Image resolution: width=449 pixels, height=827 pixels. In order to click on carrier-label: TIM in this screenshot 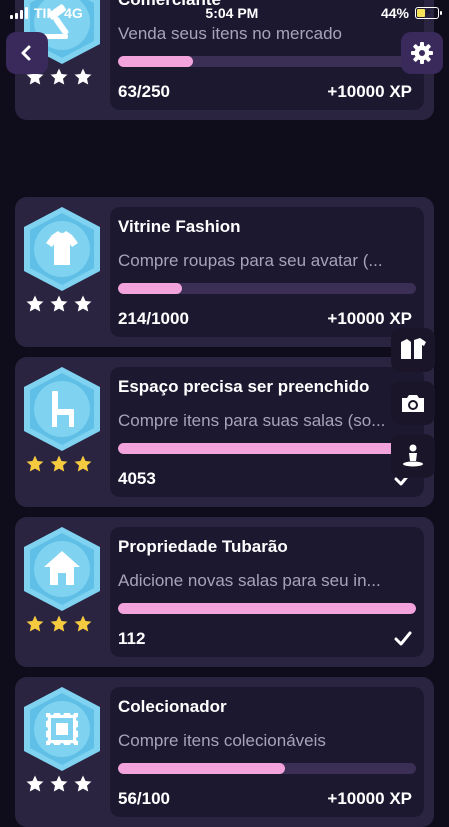, I will do `click(46, 13)`.